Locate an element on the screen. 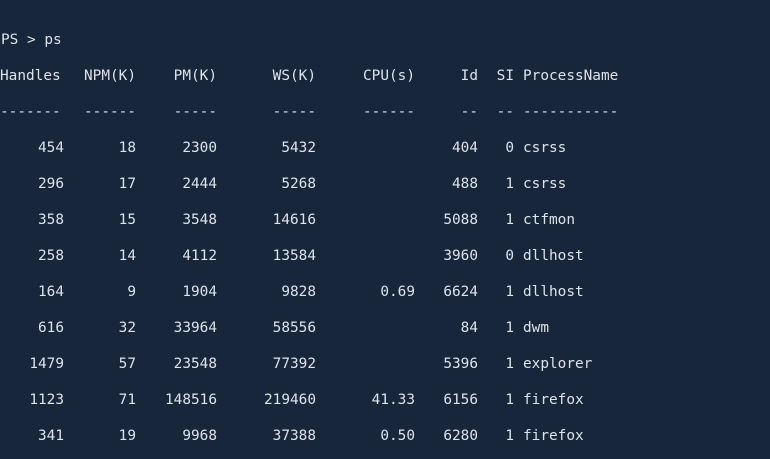 Image resolution: width=770 pixels, height=459 pixels. cell-handles: 164 is located at coordinates (51, 292).